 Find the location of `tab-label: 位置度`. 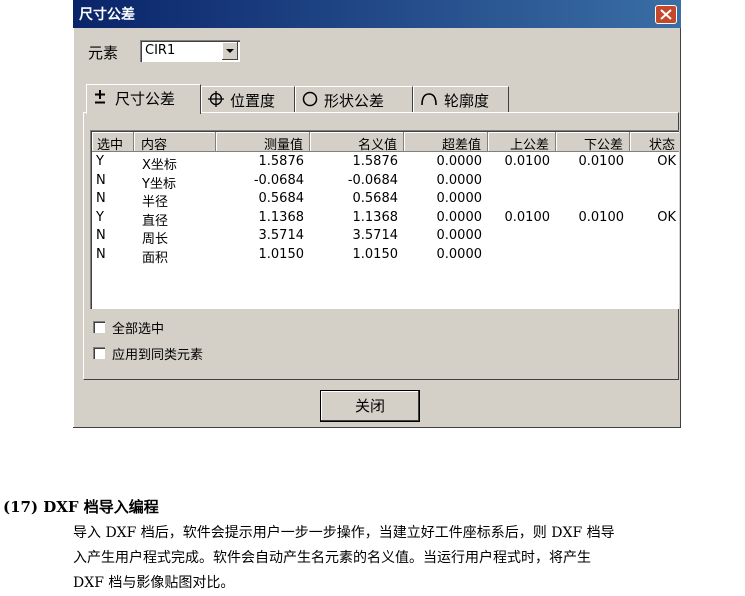

tab-label: 位置度 is located at coordinates (253, 101).